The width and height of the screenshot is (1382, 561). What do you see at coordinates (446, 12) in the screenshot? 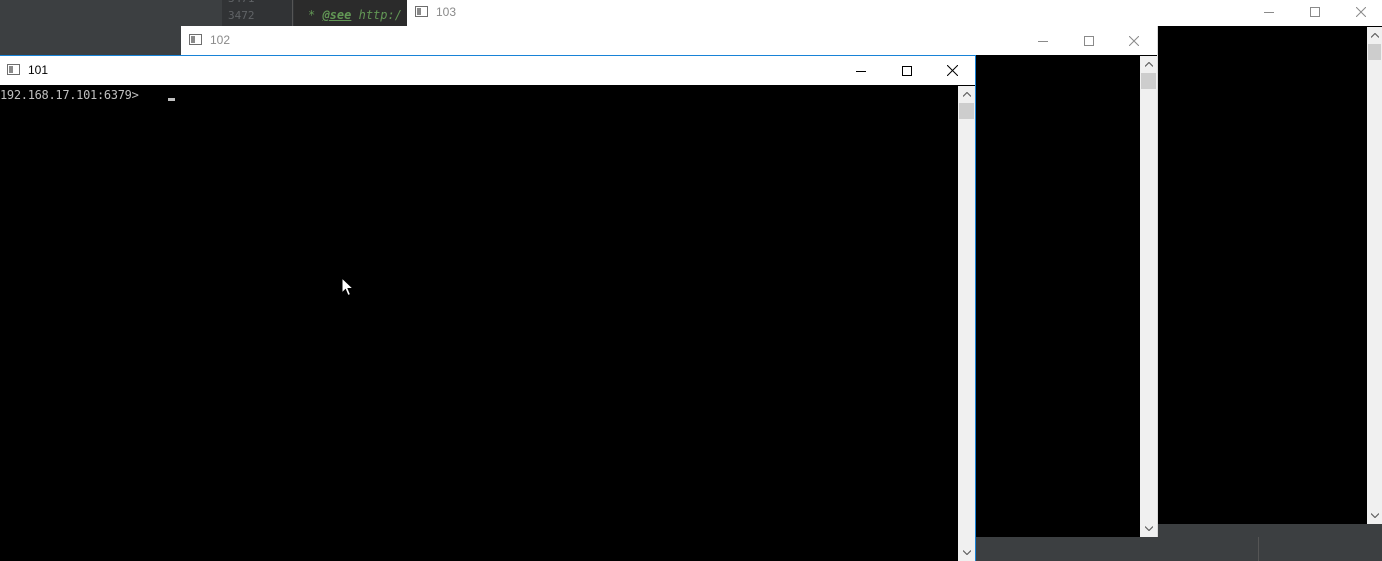
I see `window-title: 103` at bounding box center [446, 12].